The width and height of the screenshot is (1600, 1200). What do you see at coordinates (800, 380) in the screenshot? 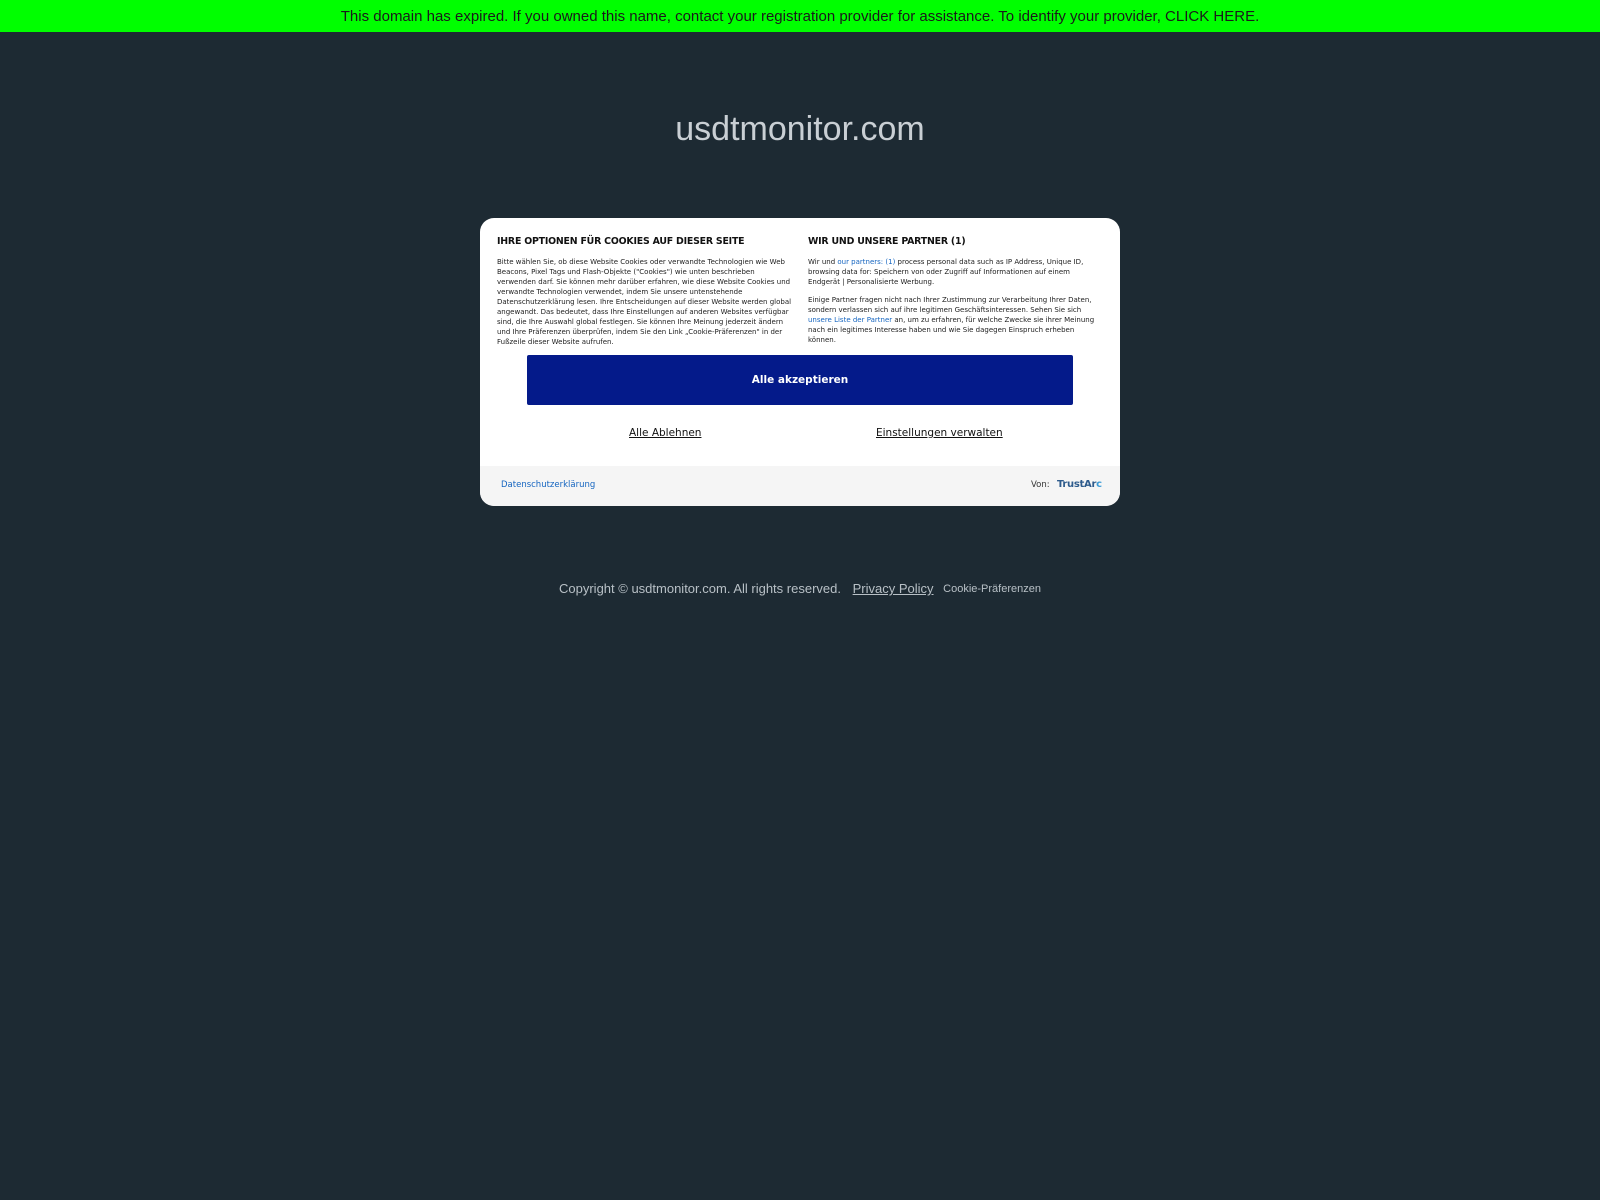
I see `accept-all-button: Alle akzeptieren` at bounding box center [800, 380].